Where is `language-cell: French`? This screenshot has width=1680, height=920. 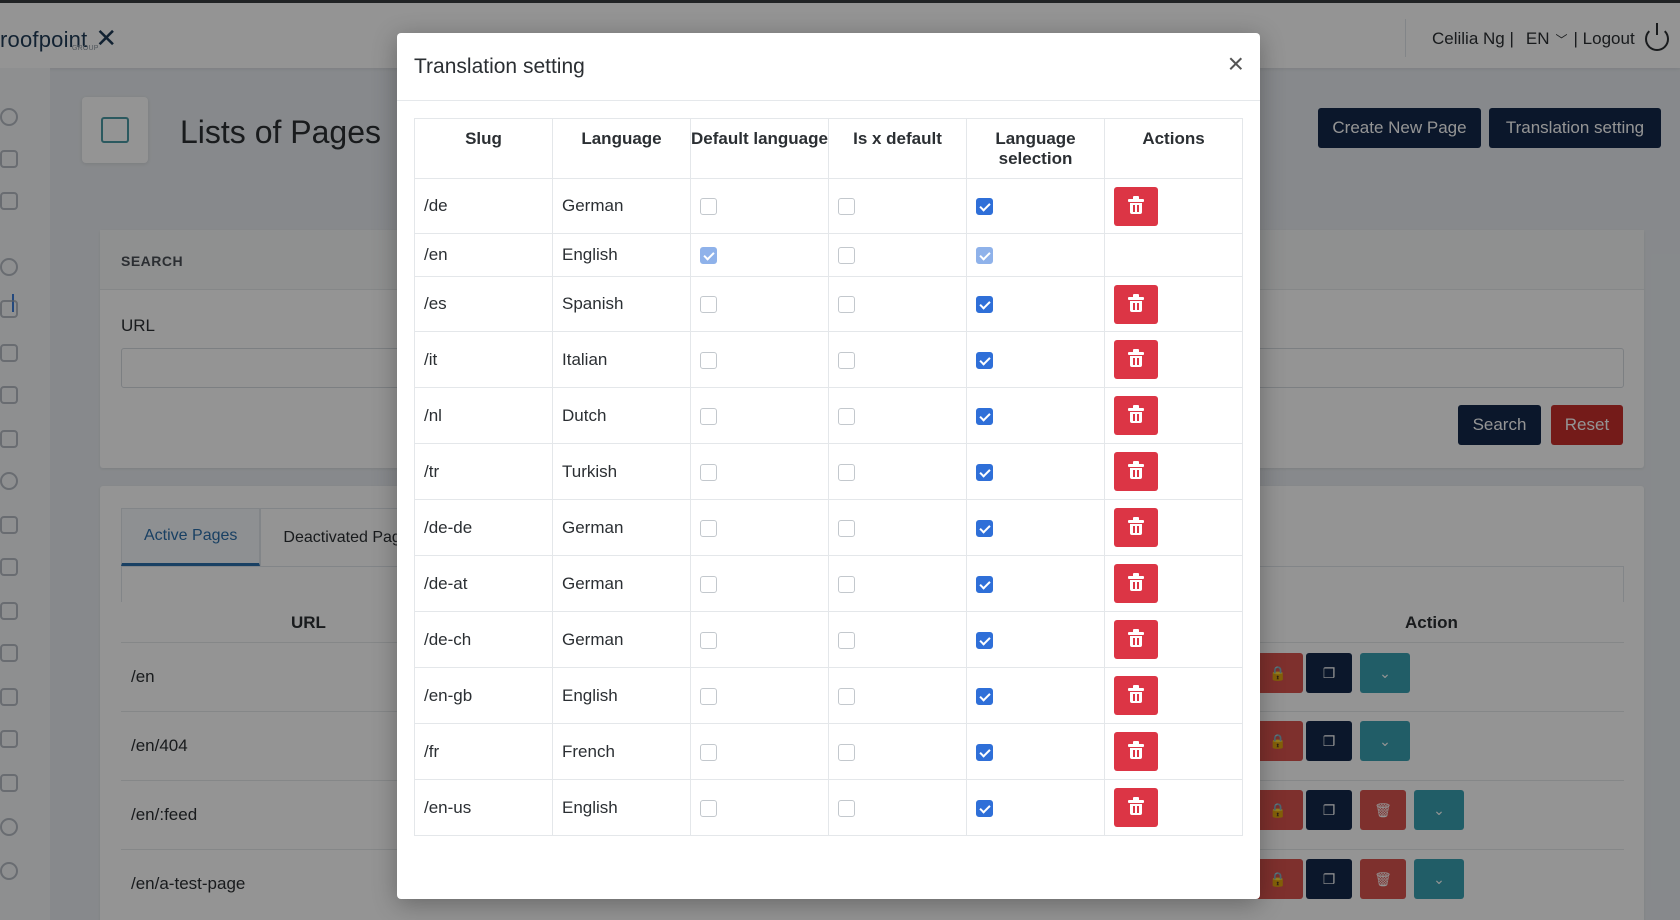
language-cell: French is located at coordinates (621, 751).